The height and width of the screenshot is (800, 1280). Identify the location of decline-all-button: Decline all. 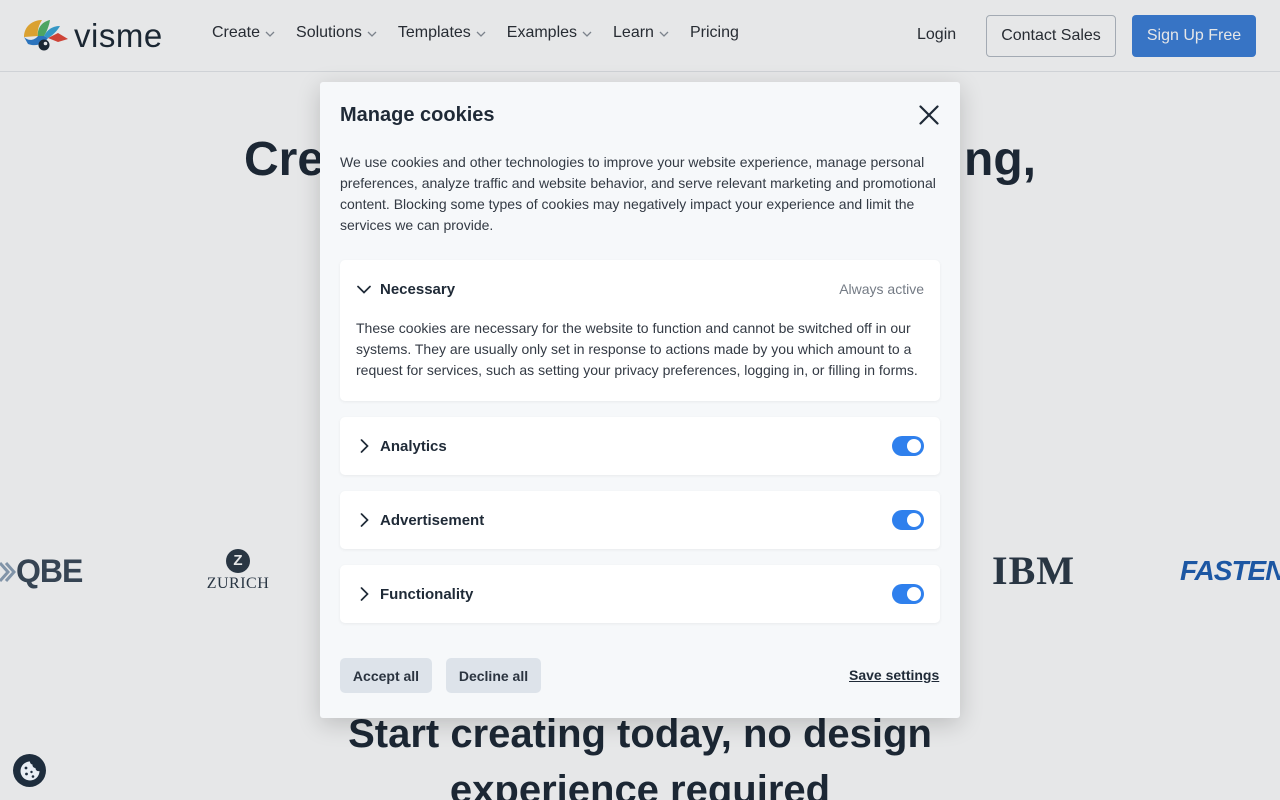
(493, 675).